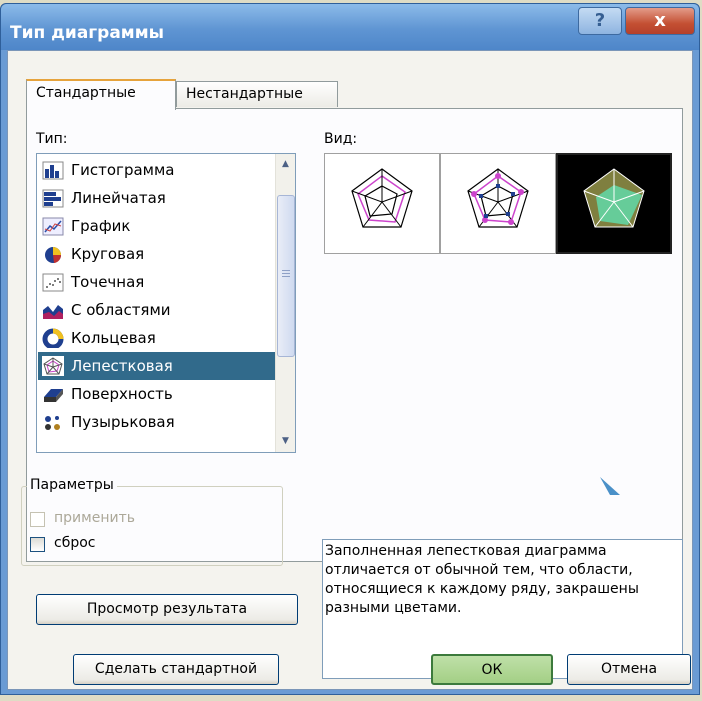  What do you see at coordinates (118, 198) in the screenshot?
I see `list-item-label: Линейчатая` at bounding box center [118, 198].